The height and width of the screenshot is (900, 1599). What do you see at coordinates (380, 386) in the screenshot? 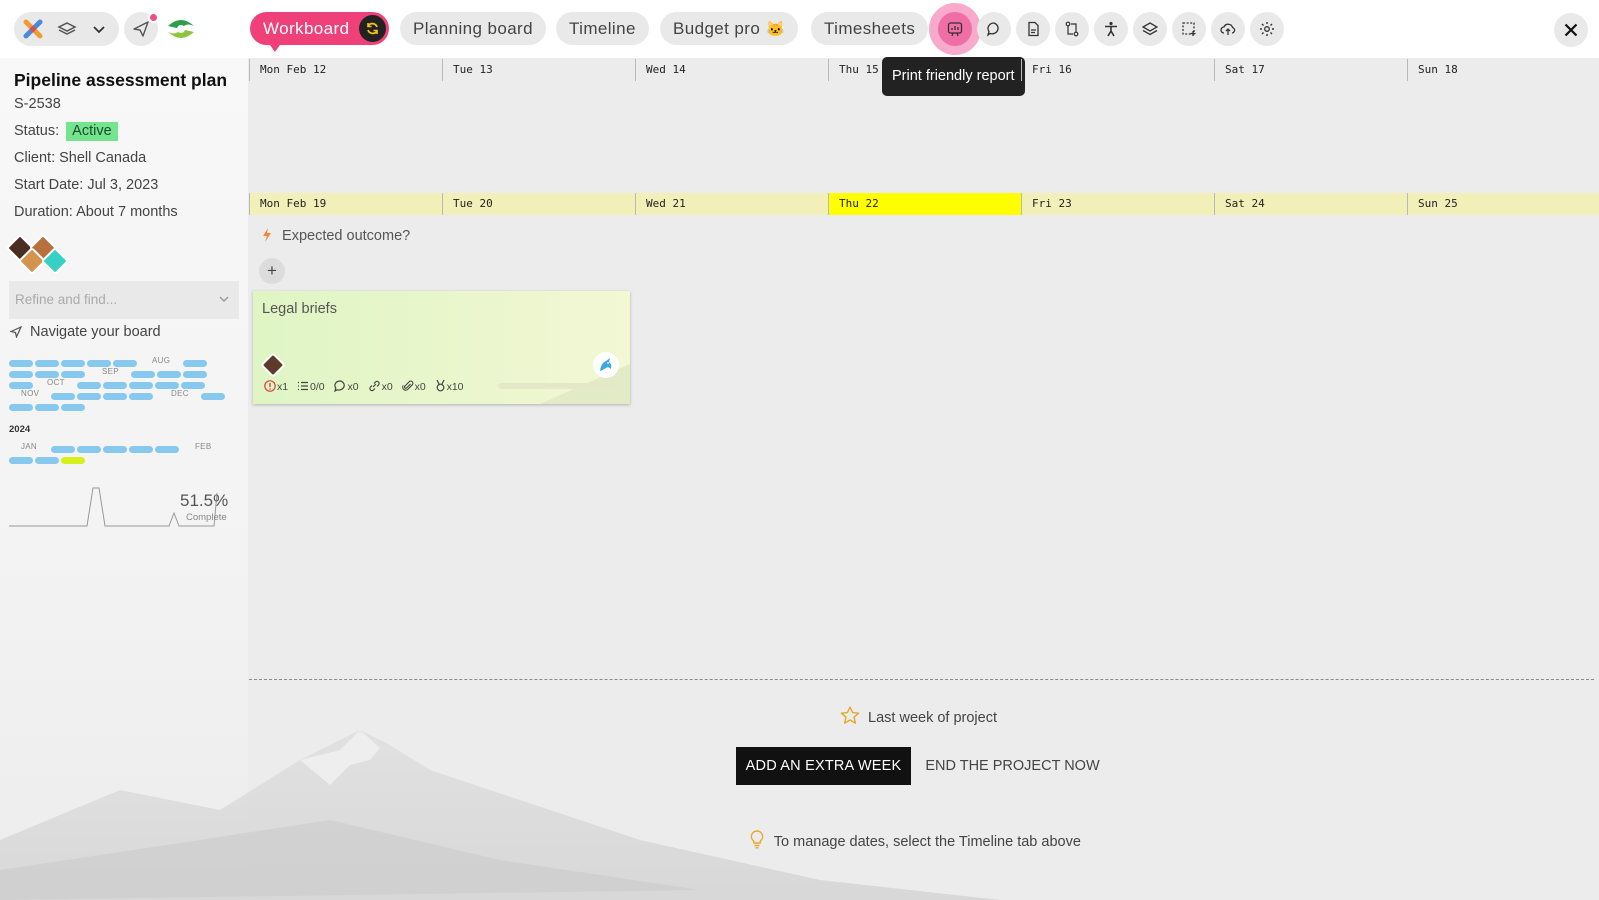
I see `link-stat: x0` at bounding box center [380, 386].